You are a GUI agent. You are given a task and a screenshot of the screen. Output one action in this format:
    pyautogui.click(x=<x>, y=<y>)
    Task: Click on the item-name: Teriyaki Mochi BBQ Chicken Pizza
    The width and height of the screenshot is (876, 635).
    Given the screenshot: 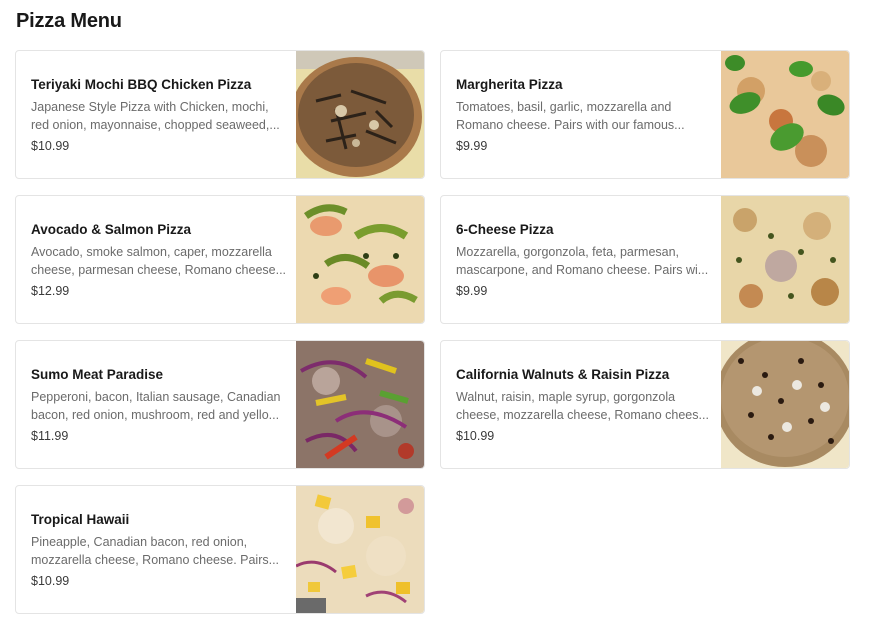 What is the action you would take?
    pyautogui.click(x=141, y=84)
    